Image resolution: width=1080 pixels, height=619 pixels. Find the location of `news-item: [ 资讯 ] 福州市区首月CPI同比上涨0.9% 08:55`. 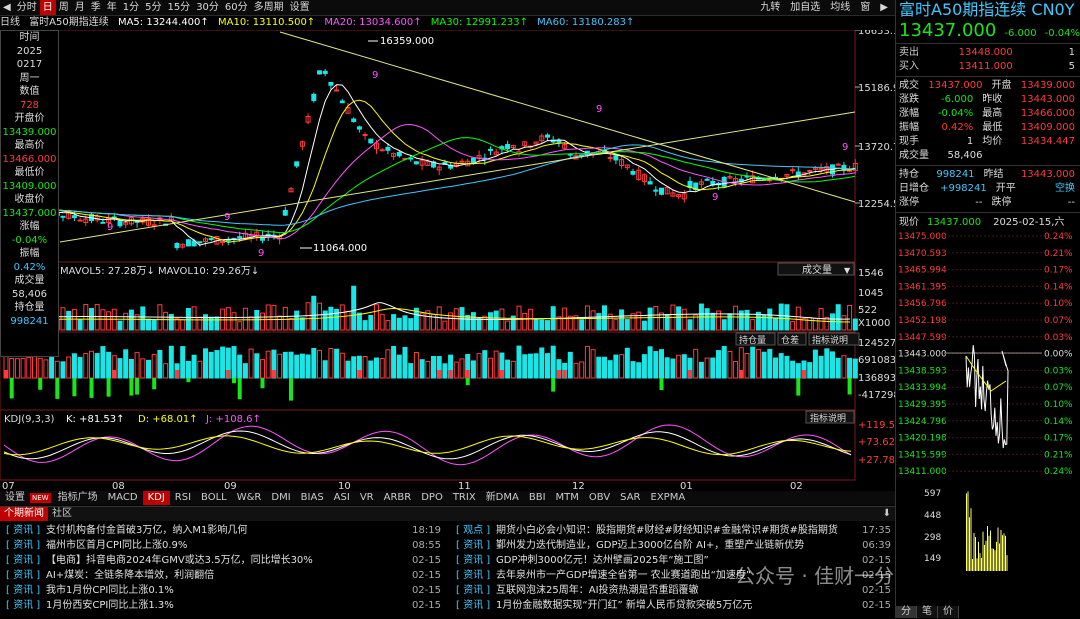

news-item: [ 资讯 ] 福州市区首月CPI同比上涨0.9% 08:55 is located at coordinates (222, 545).